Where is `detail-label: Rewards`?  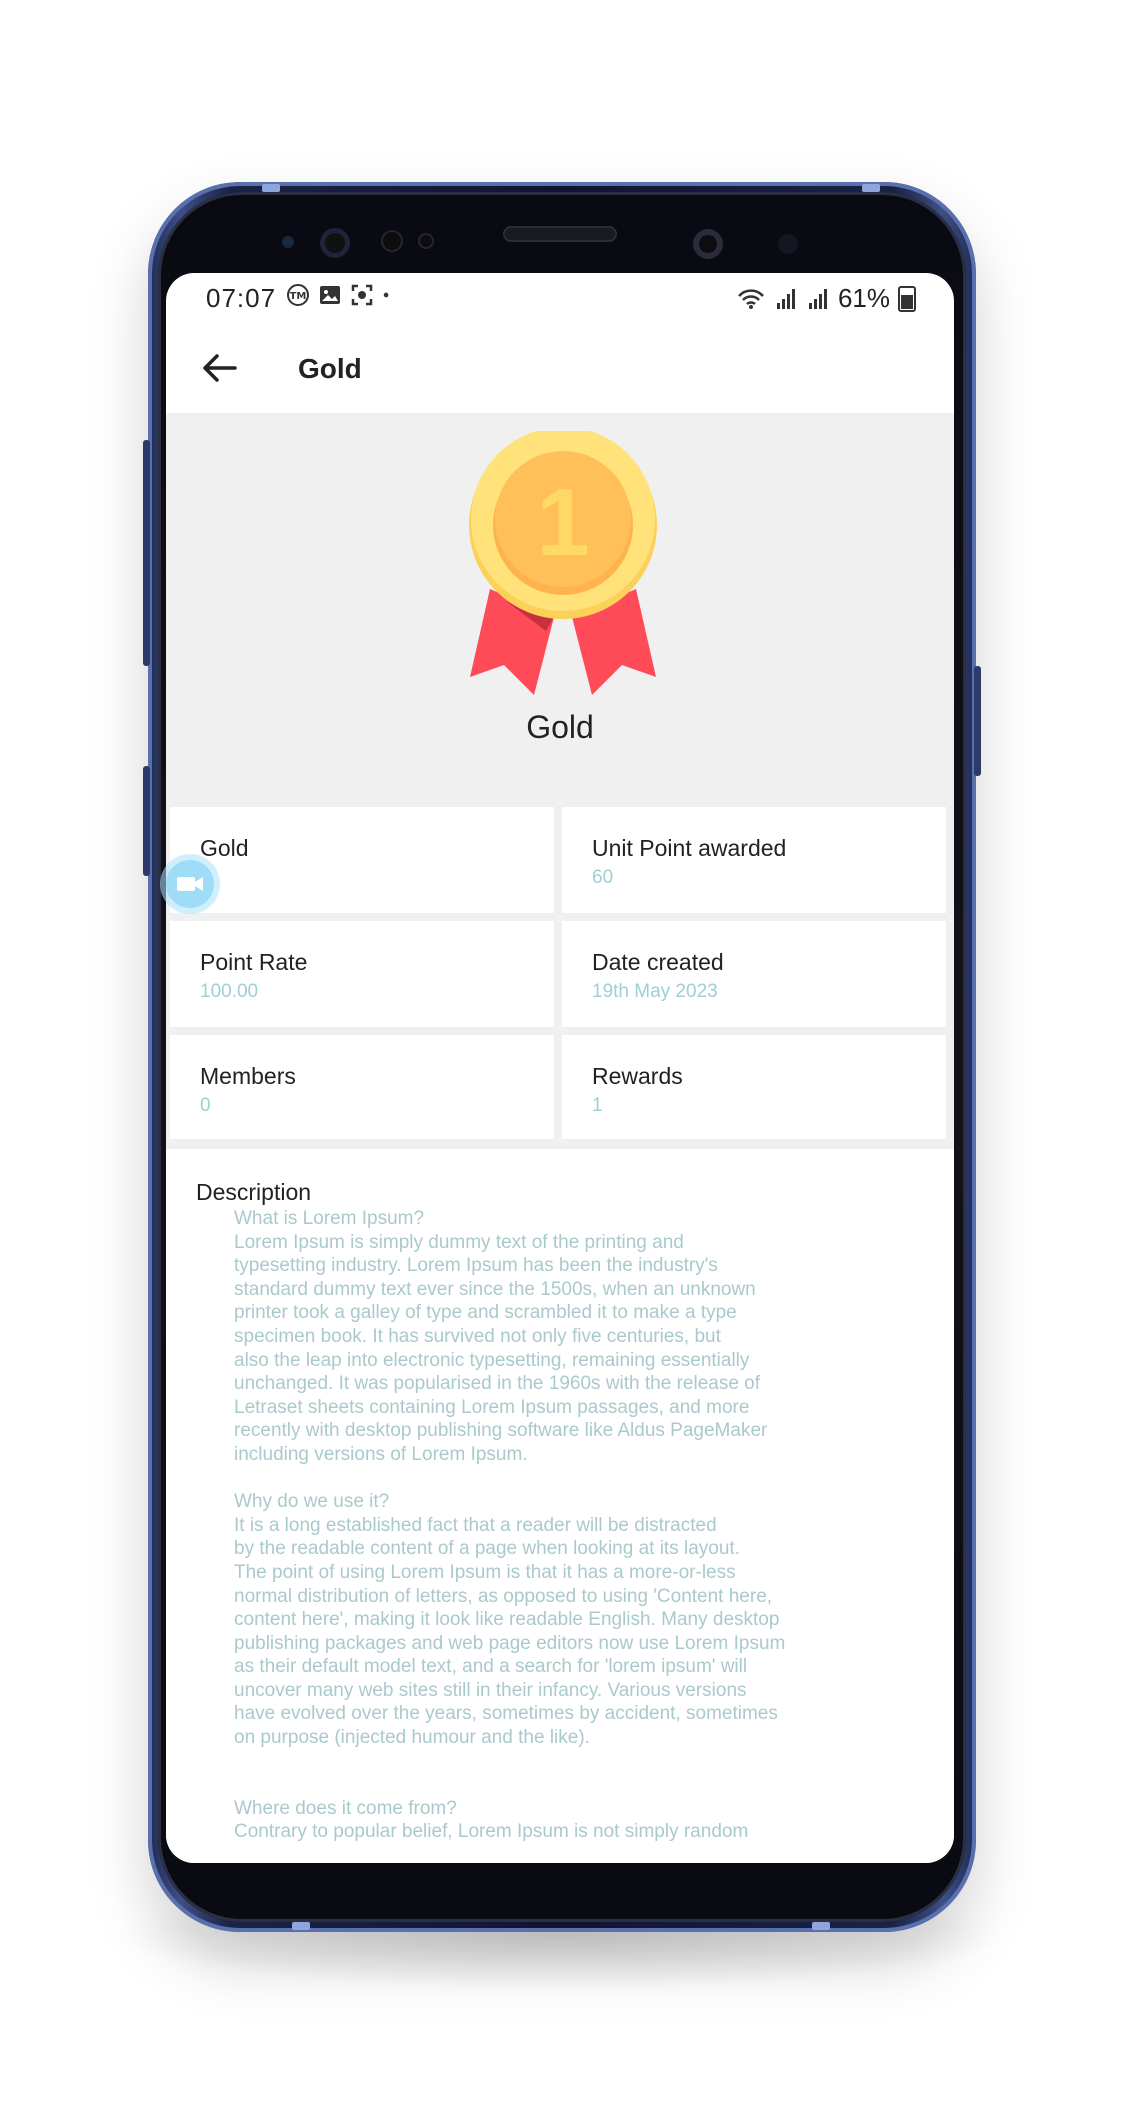 detail-label: Rewards is located at coordinates (637, 1076).